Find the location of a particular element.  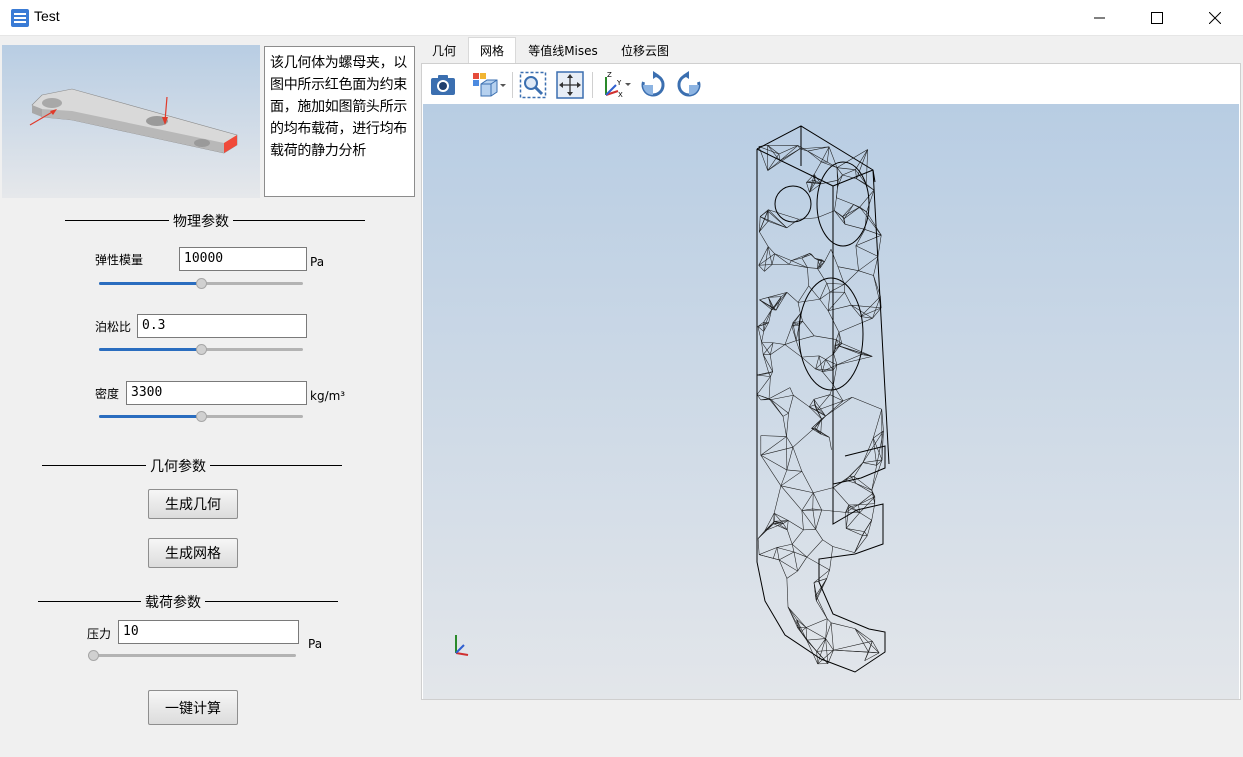

view-cube-button is located at coordinates (489, 85).